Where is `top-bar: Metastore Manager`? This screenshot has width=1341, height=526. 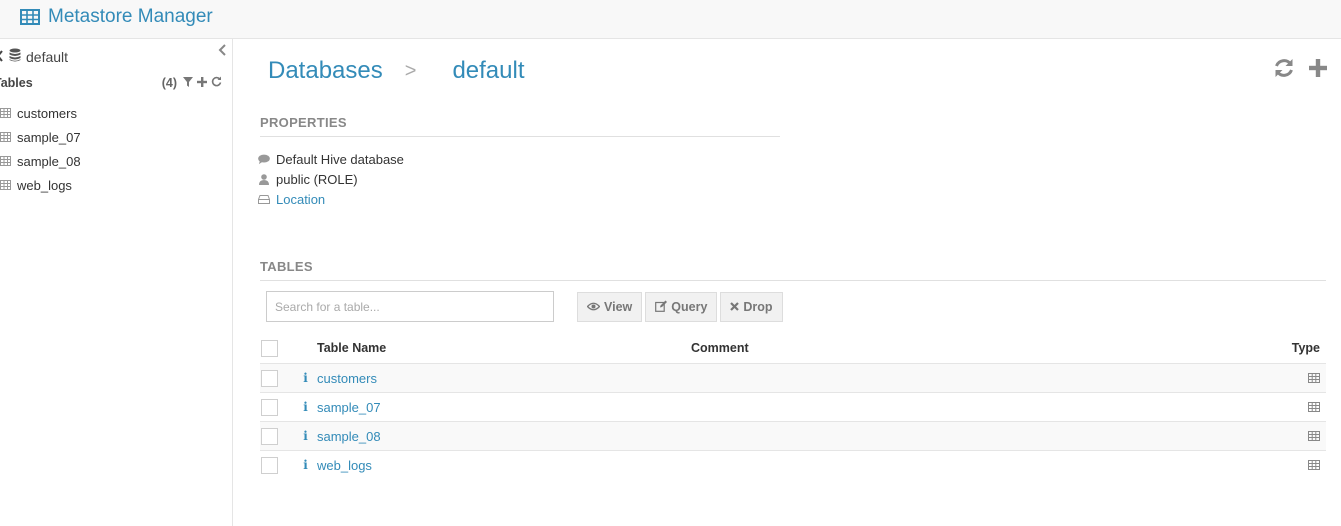
top-bar: Metastore Manager is located at coordinates (670, 19).